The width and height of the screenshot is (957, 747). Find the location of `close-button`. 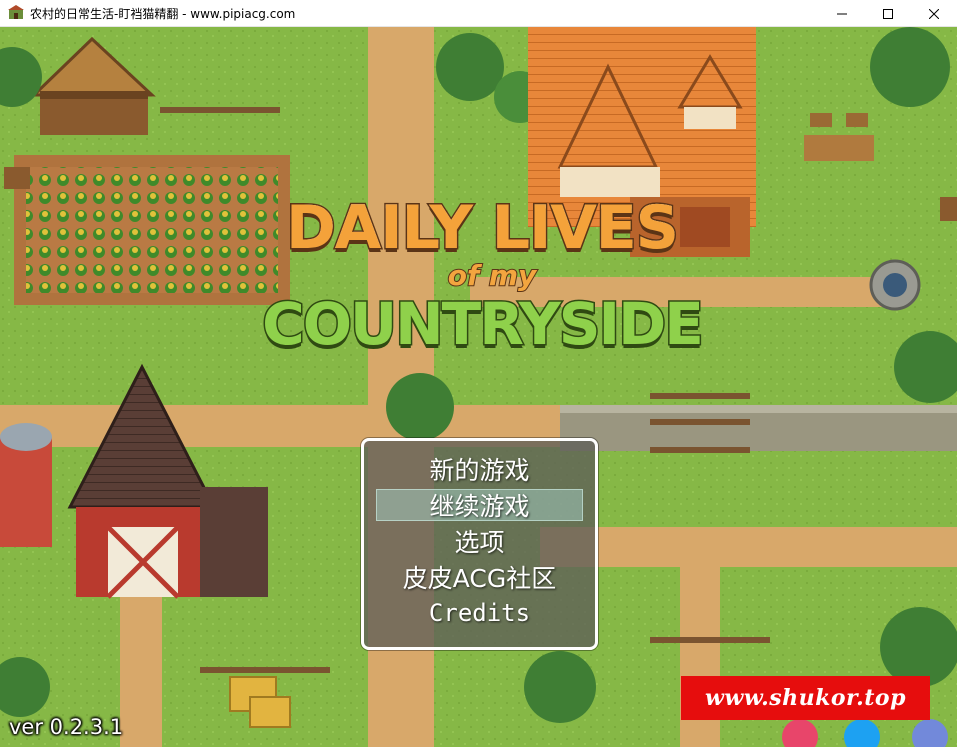

close-button is located at coordinates (934, 13).